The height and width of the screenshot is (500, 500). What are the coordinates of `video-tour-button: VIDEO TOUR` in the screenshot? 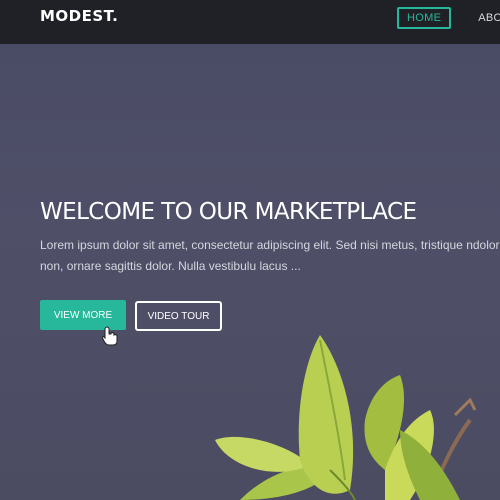 It's located at (178, 316).